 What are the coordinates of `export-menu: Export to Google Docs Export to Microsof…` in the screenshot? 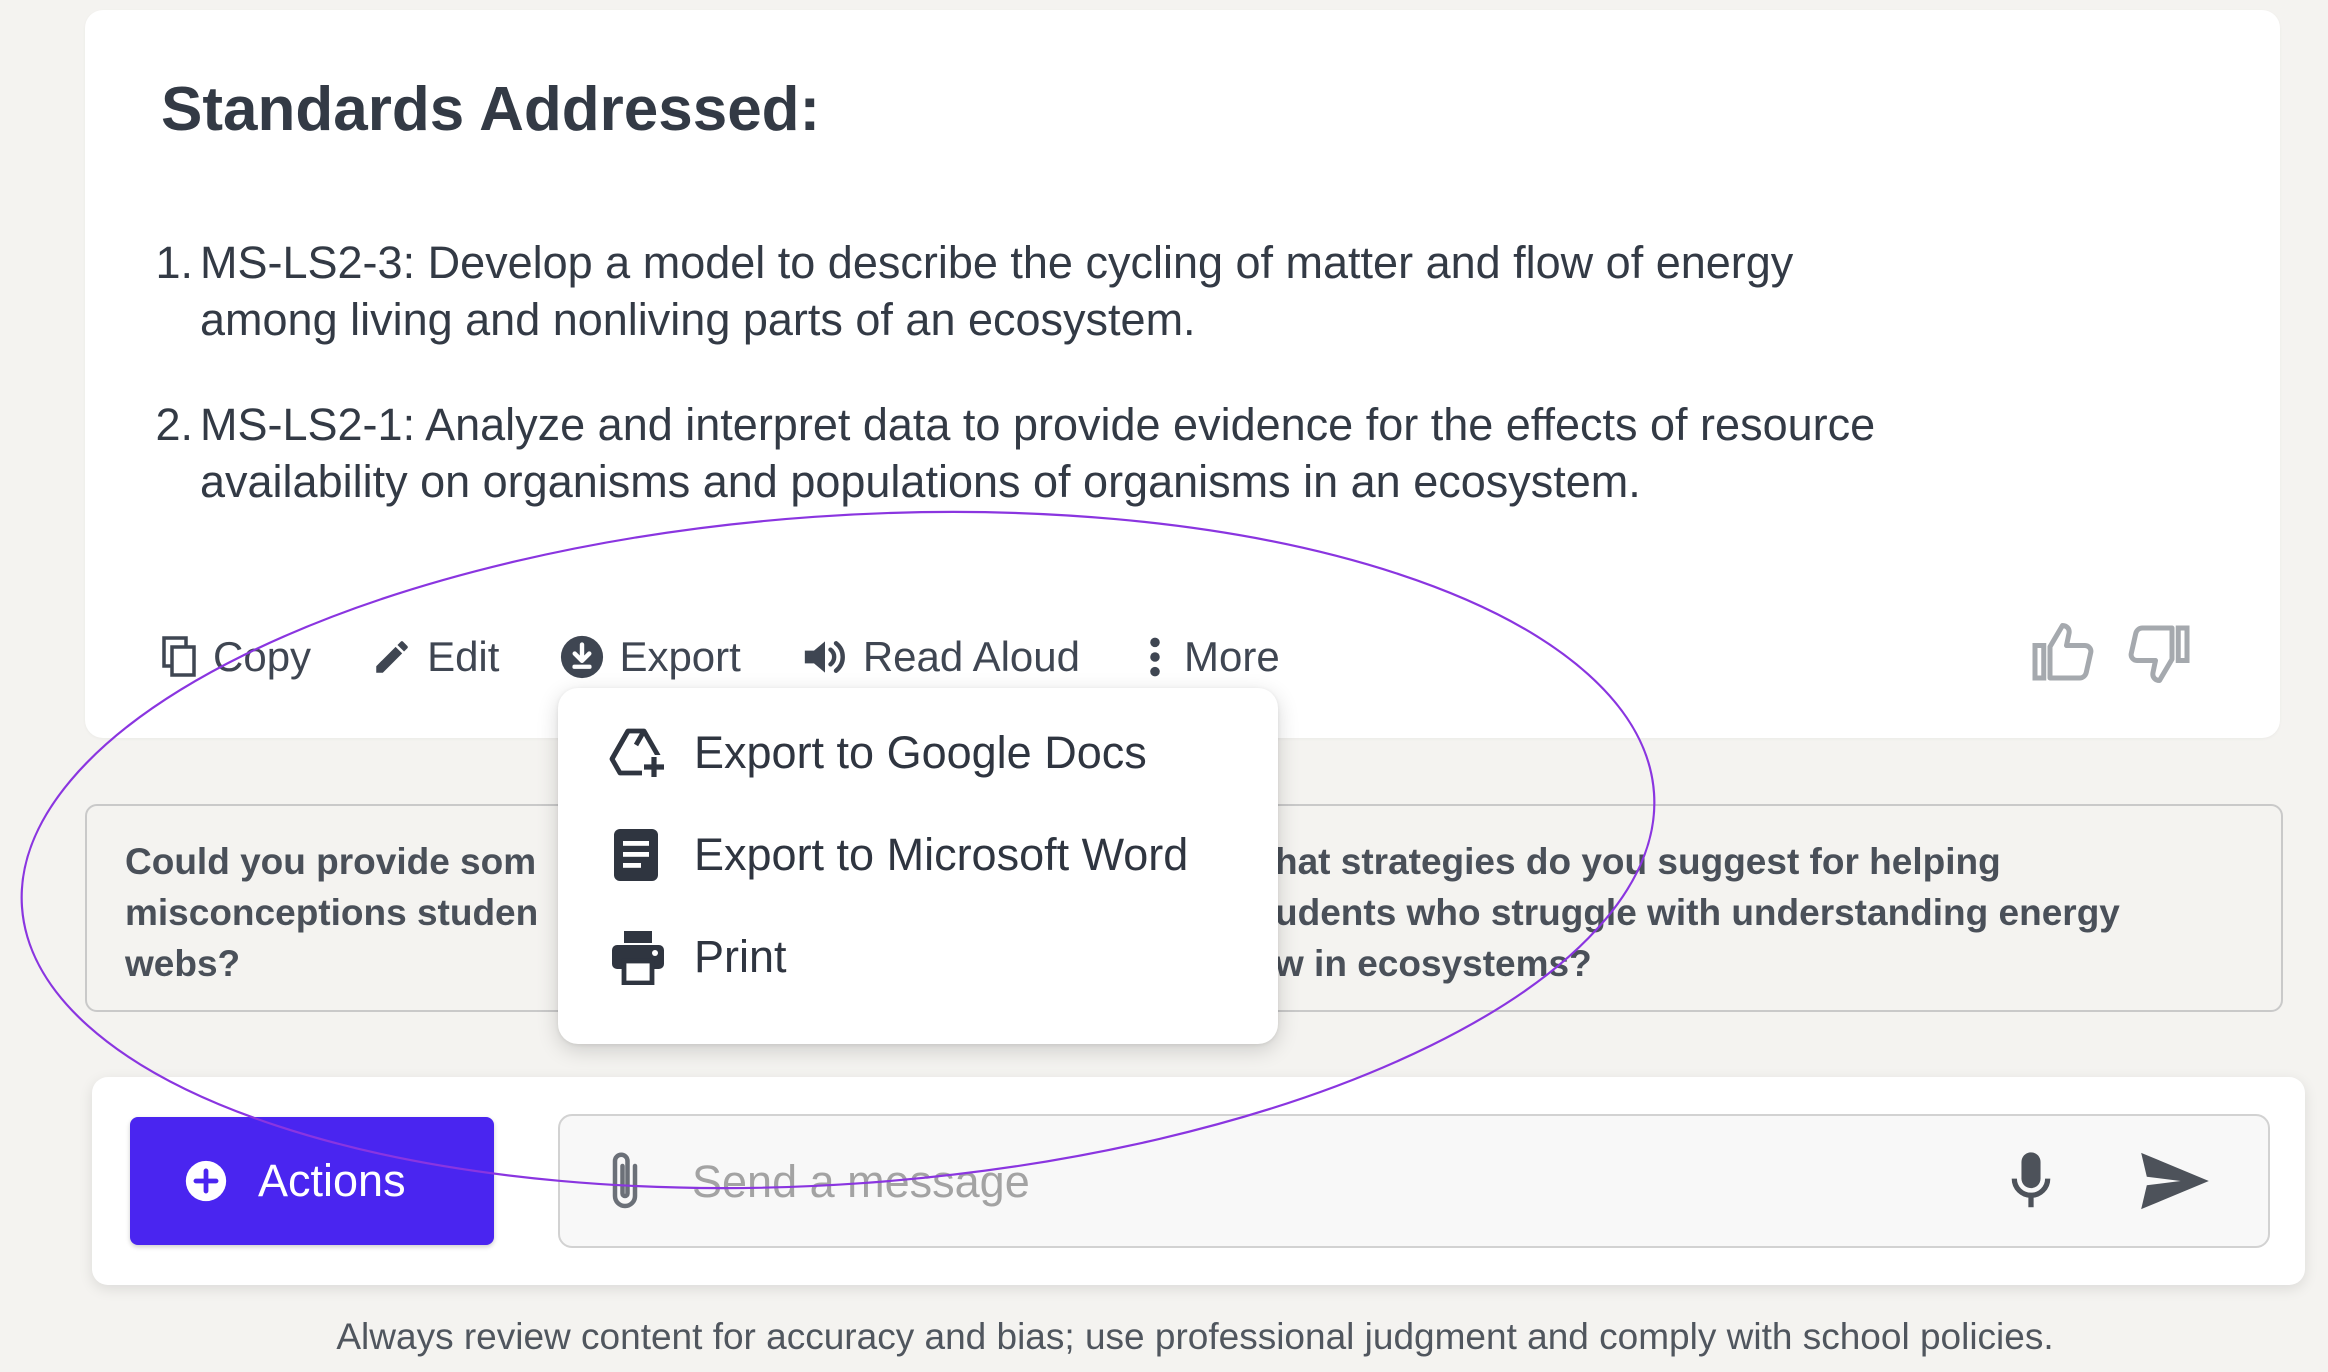 It's located at (918, 866).